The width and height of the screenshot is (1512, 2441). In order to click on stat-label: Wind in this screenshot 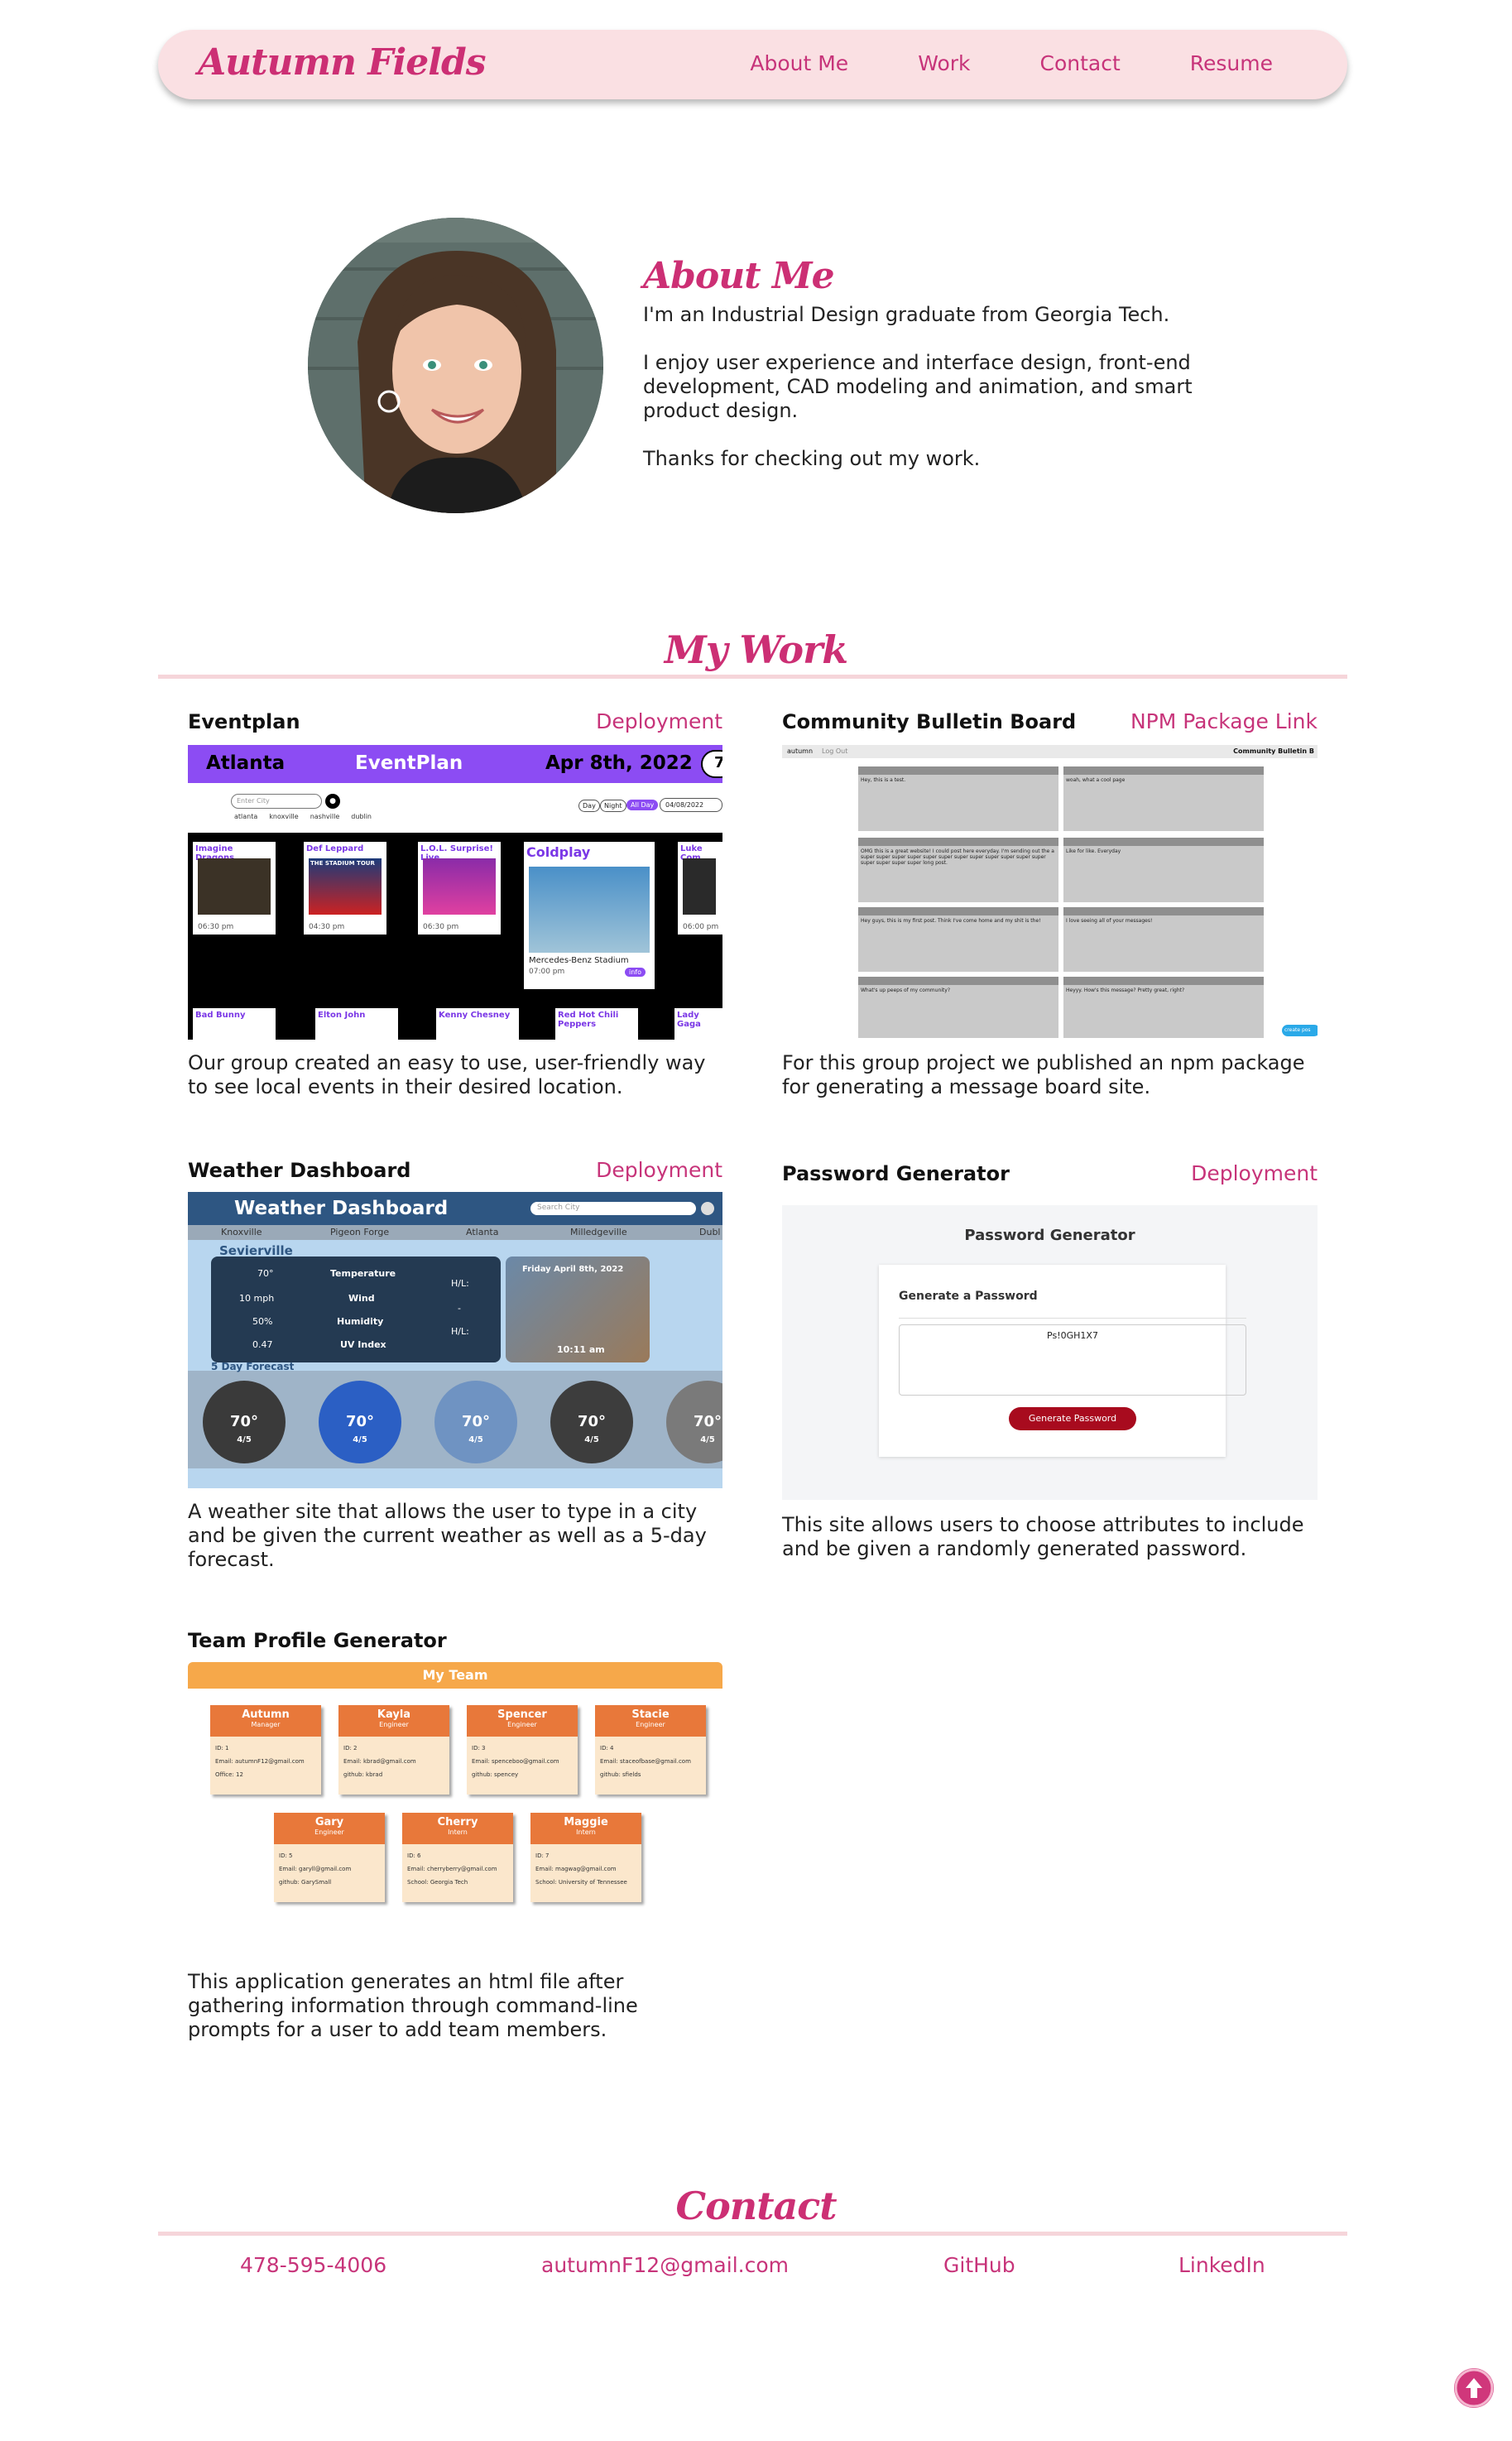, I will do `click(361, 1298)`.